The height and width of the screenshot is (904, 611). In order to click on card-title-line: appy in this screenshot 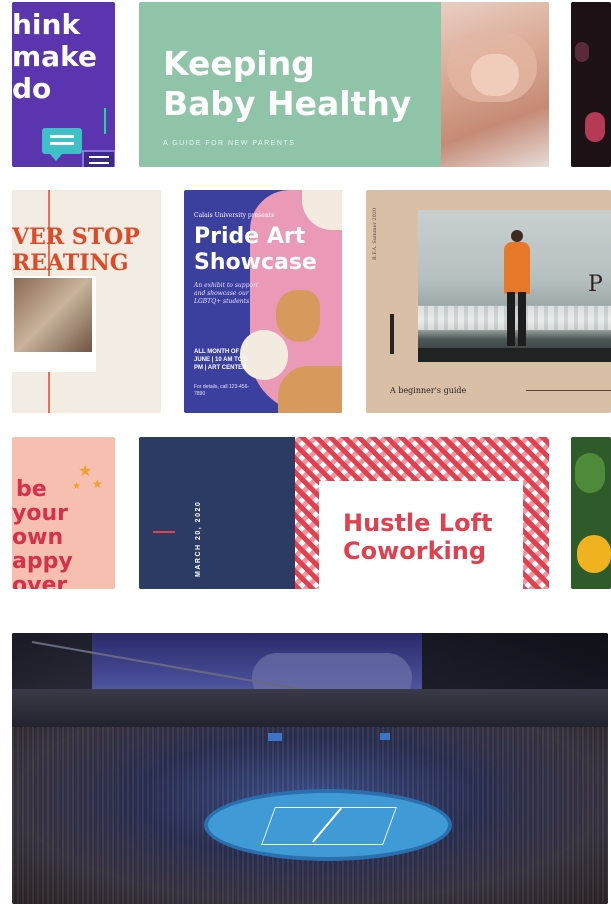, I will do `click(42, 561)`.